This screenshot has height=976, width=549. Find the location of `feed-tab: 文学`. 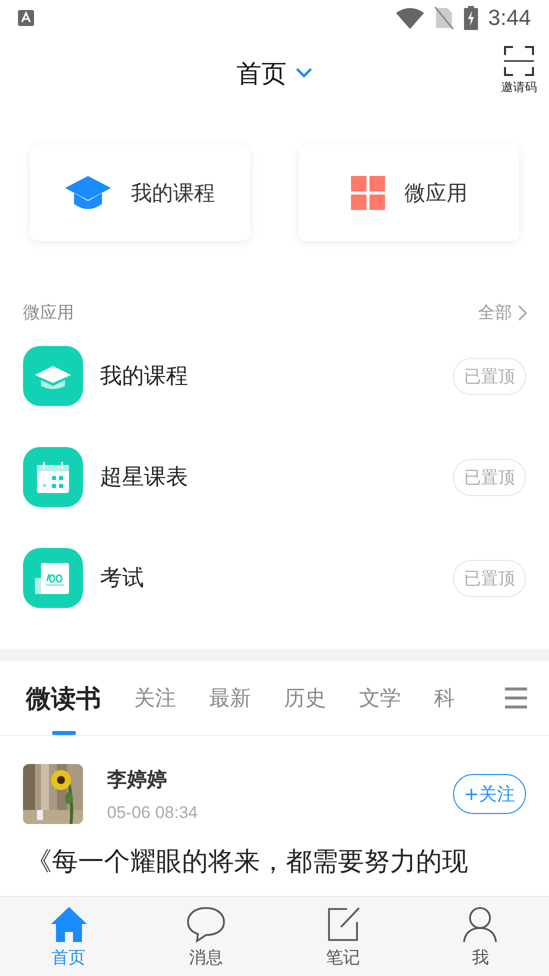

feed-tab: 文学 is located at coordinates (380, 698).